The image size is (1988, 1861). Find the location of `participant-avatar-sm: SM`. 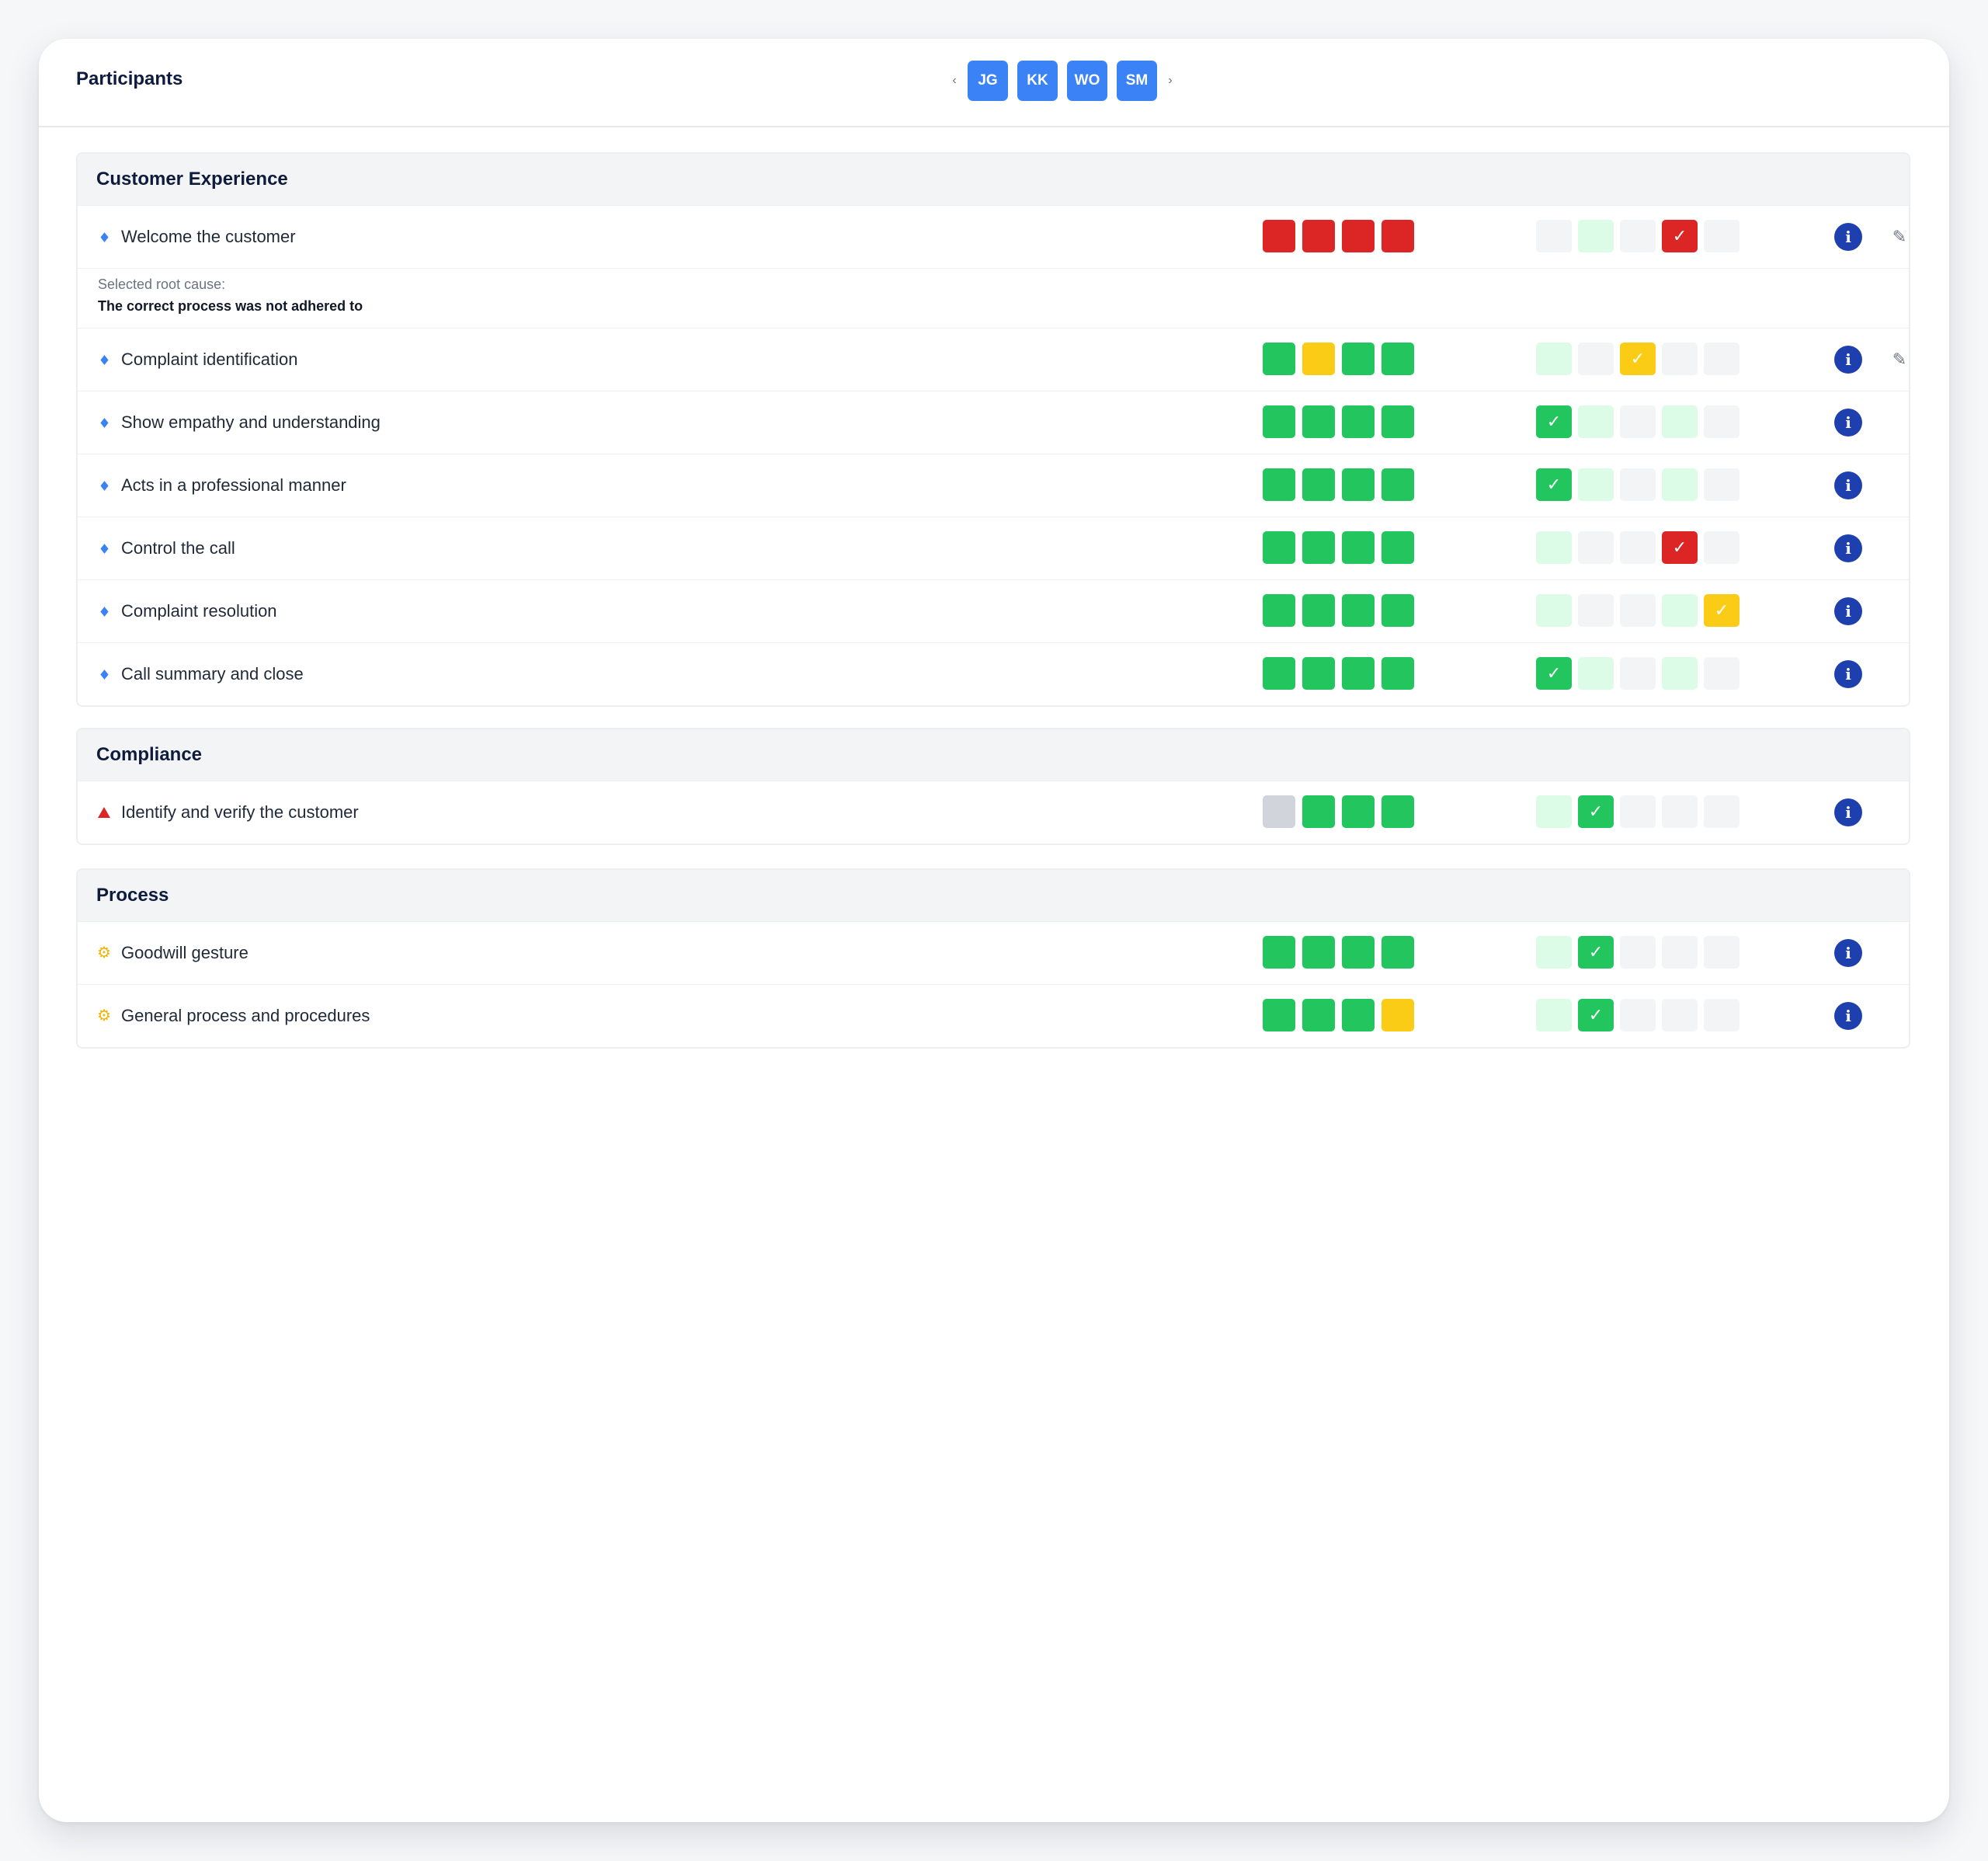

participant-avatar-sm: SM is located at coordinates (1137, 81).